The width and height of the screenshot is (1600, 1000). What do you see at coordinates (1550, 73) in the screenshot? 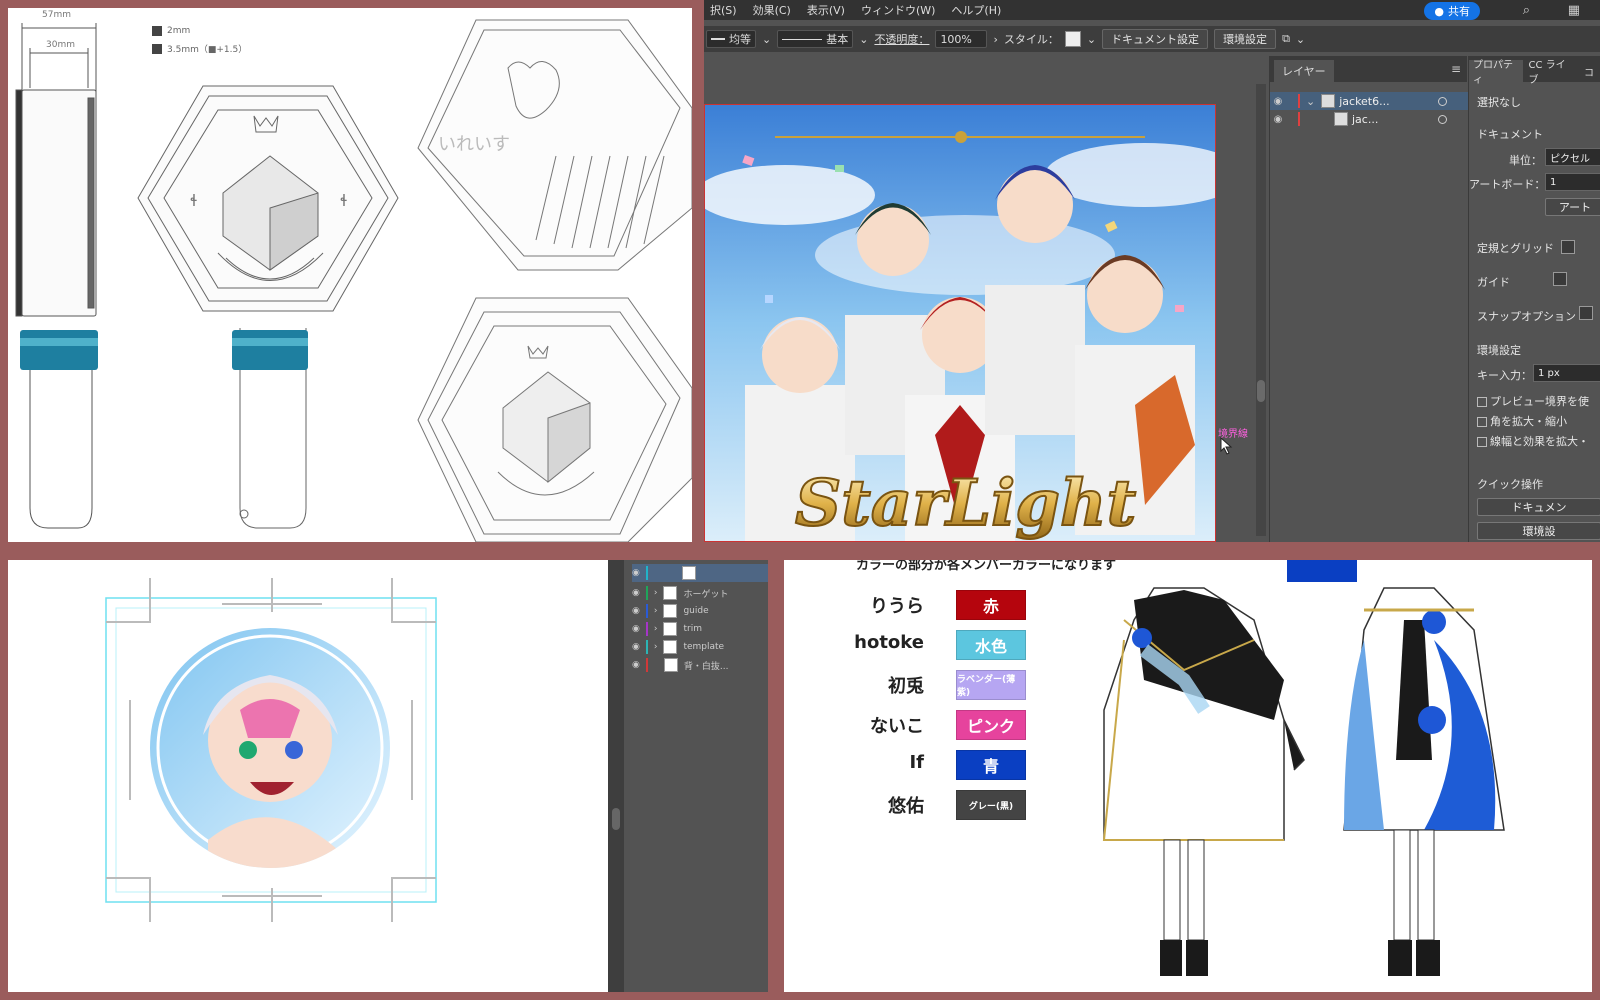
I see `tab-cc-libraries: CC ライブ` at bounding box center [1550, 73].